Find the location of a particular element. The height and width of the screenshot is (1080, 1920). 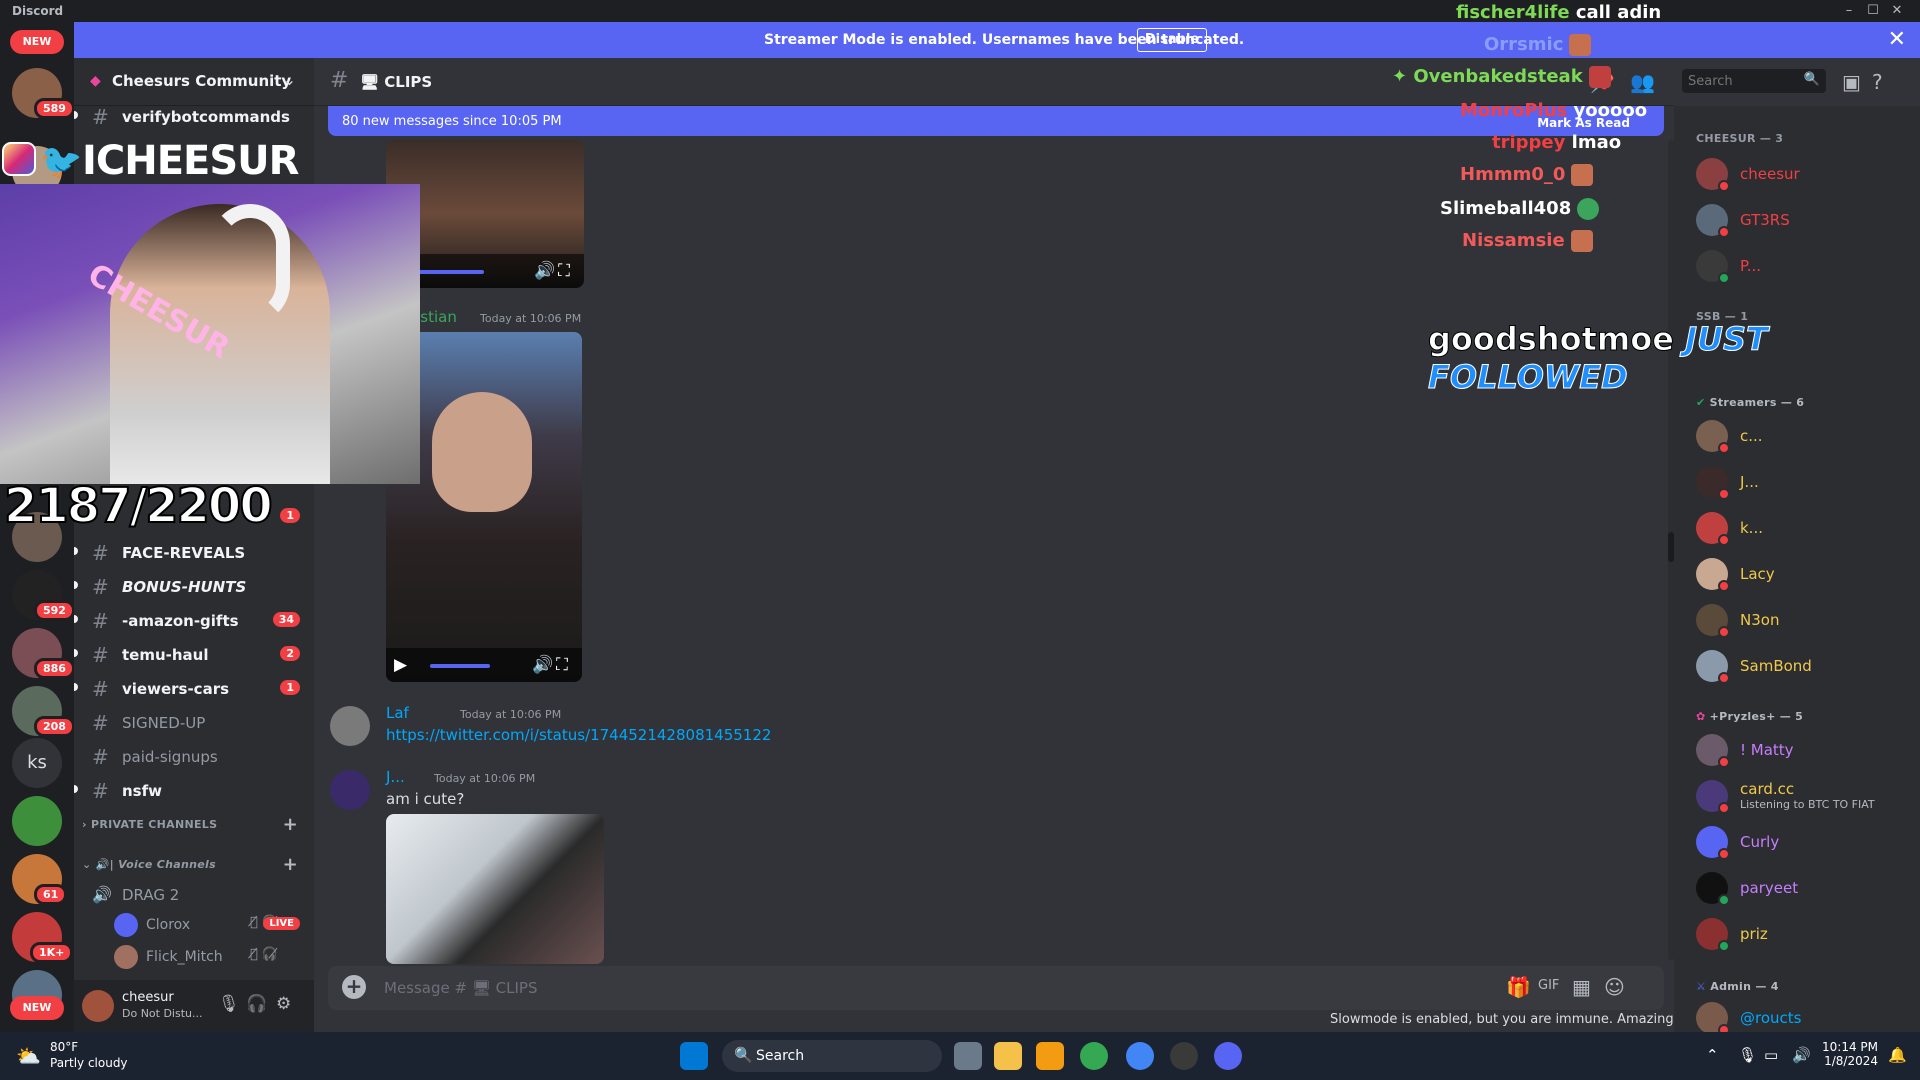

network-icon: ▭ is located at coordinates (1771, 1055).